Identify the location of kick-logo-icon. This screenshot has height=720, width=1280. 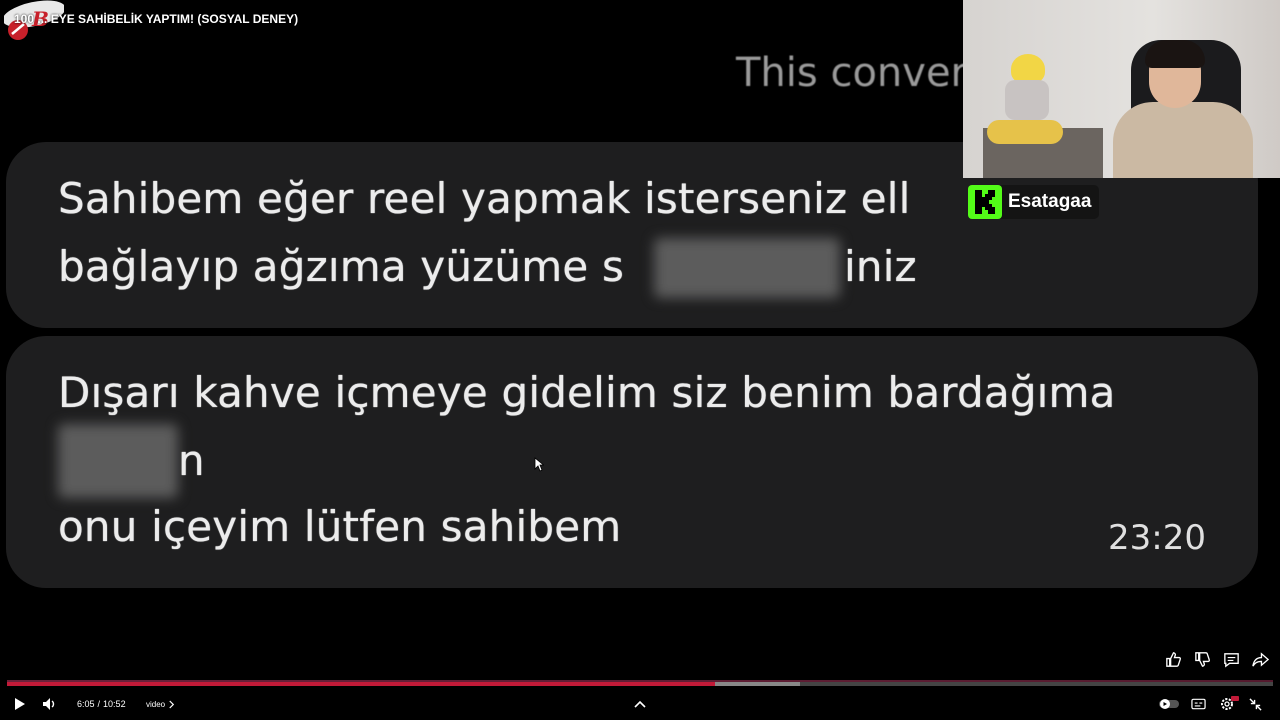
(985, 202).